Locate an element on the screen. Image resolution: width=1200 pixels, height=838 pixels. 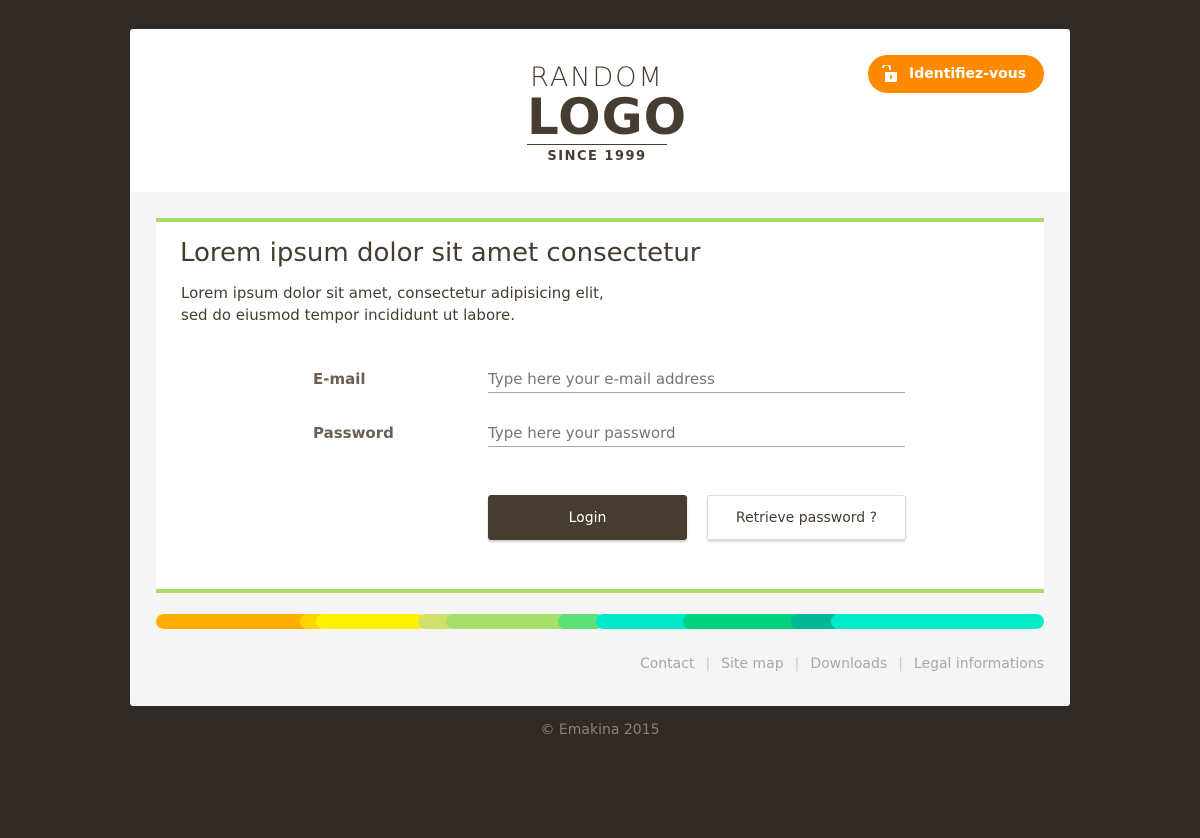
footer-link-site-map: Site map is located at coordinates (752, 664).